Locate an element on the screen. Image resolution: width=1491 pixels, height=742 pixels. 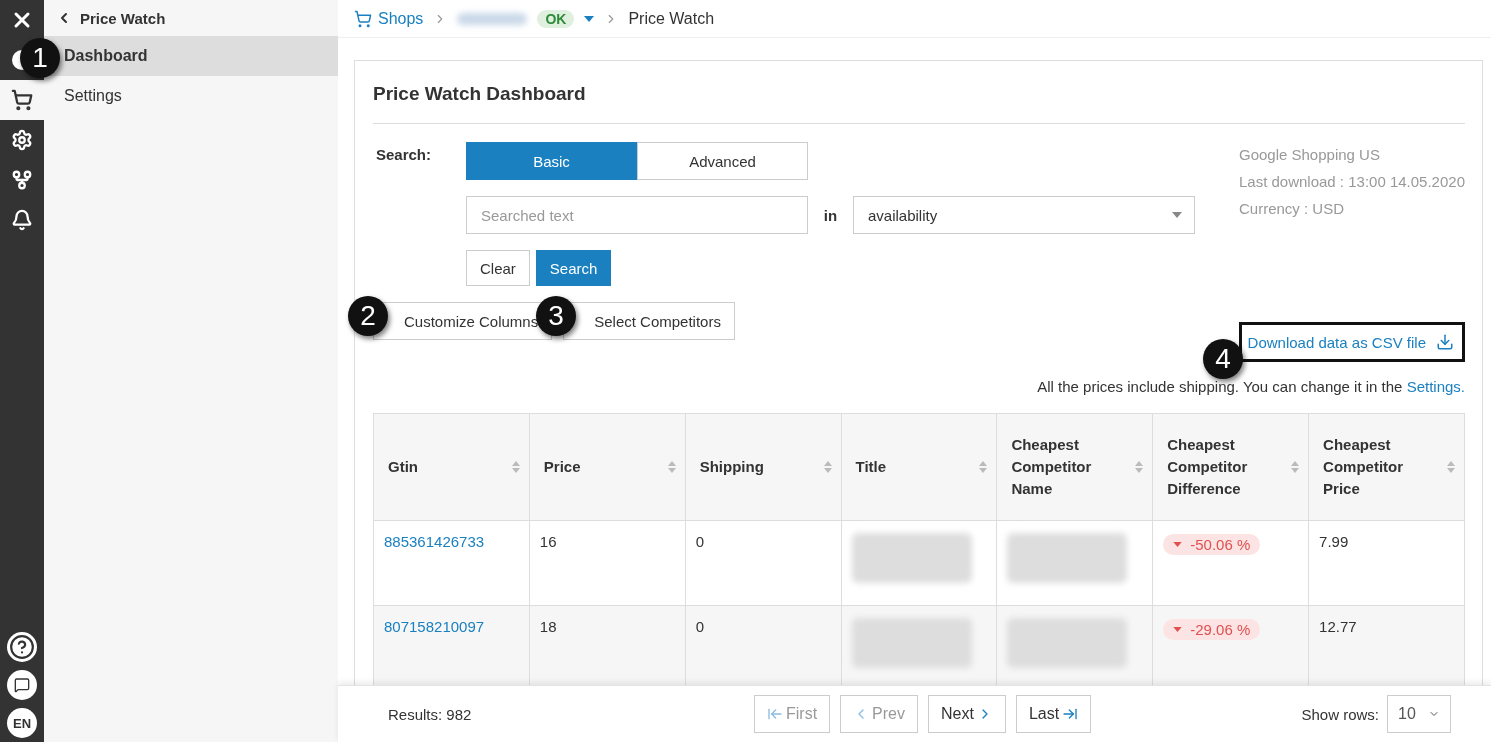
column-header: Price is located at coordinates (607, 467).